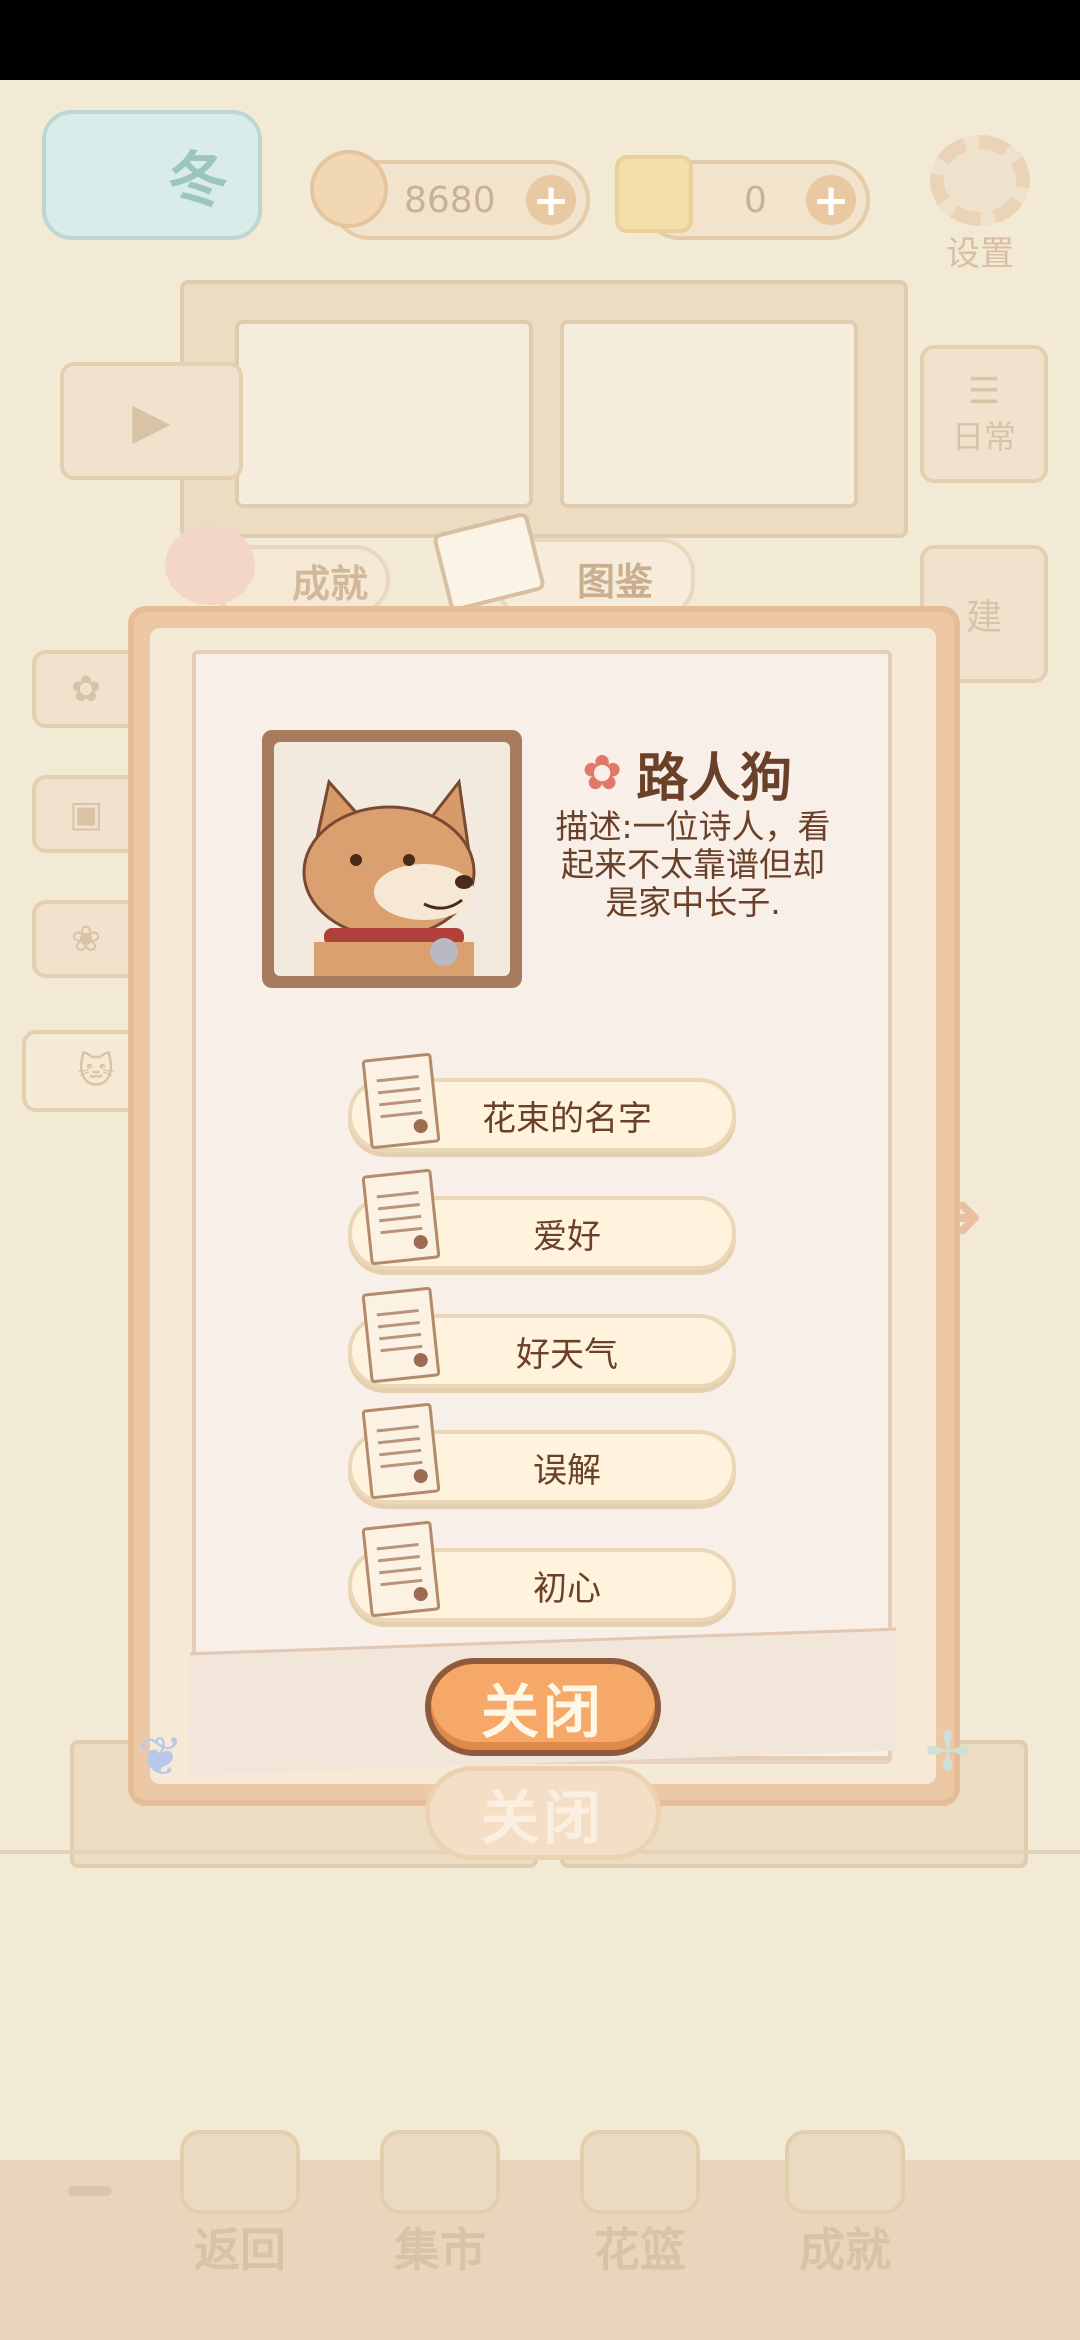 The image size is (1080, 2340). I want to click on cat-icon: 🐱︎, so click(96, 1071).